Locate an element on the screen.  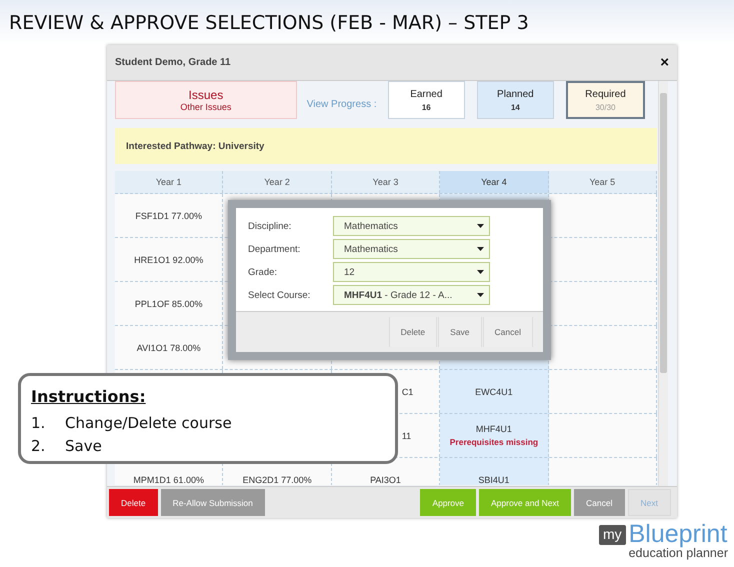
course-text: FSF1D1 77.00% is located at coordinates (168, 215).